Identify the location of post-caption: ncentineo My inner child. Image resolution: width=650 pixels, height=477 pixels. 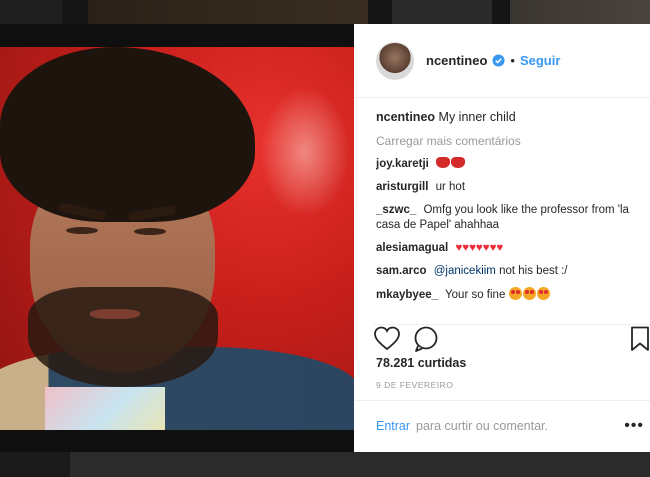
(510, 117).